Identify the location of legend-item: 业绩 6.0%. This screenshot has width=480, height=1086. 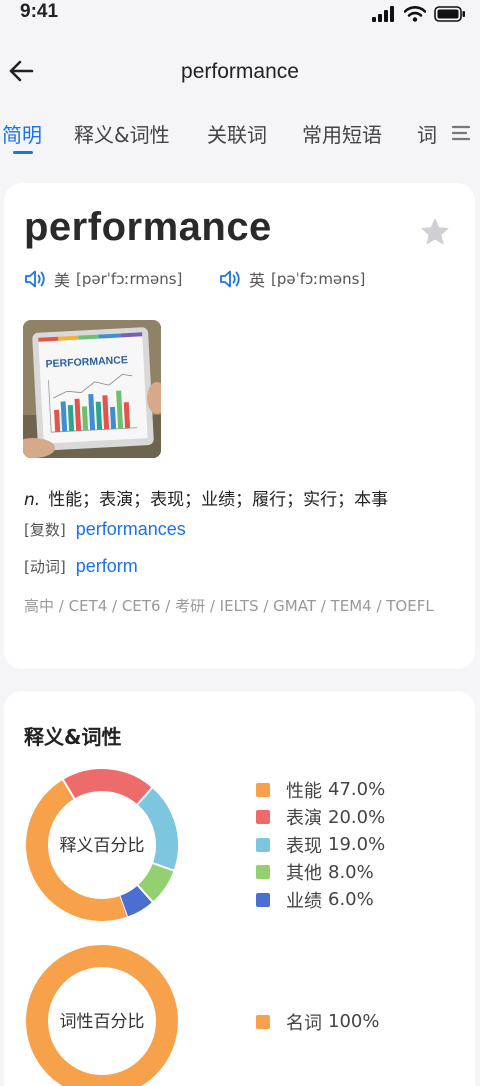
(320, 900).